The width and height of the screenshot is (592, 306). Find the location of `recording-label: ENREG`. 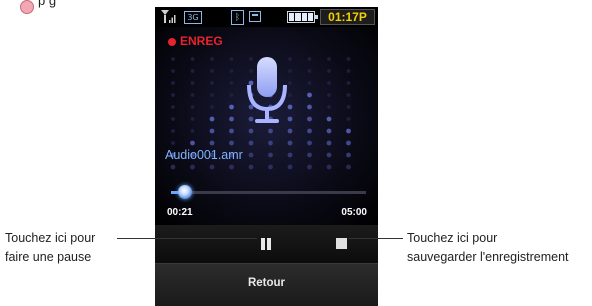

recording-label: ENREG is located at coordinates (201, 41).